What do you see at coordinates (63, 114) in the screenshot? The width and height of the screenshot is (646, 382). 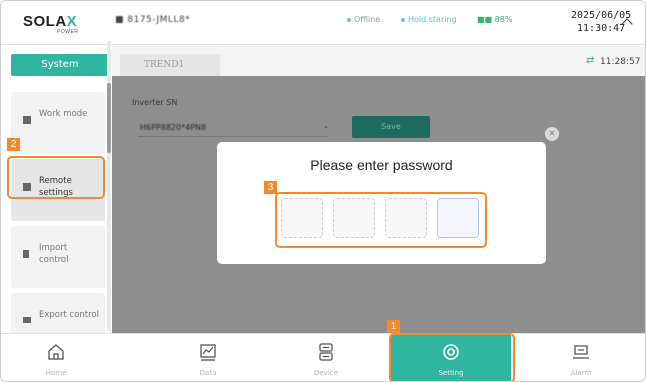 I see `sidebar-item-label: Work mode` at bounding box center [63, 114].